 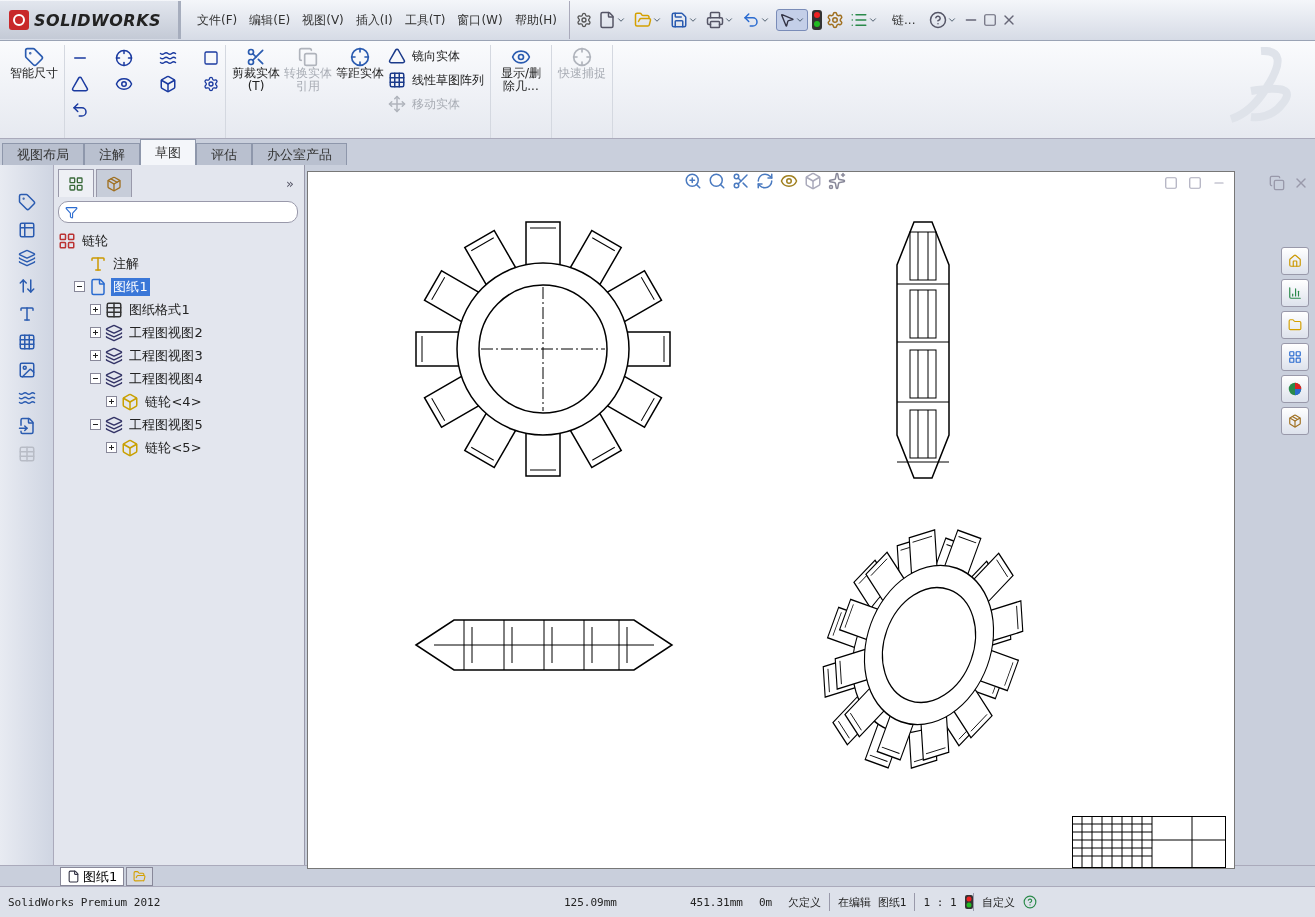 What do you see at coordinates (1029, 902) in the screenshot?
I see `status-help-icon` at bounding box center [1029, 902].